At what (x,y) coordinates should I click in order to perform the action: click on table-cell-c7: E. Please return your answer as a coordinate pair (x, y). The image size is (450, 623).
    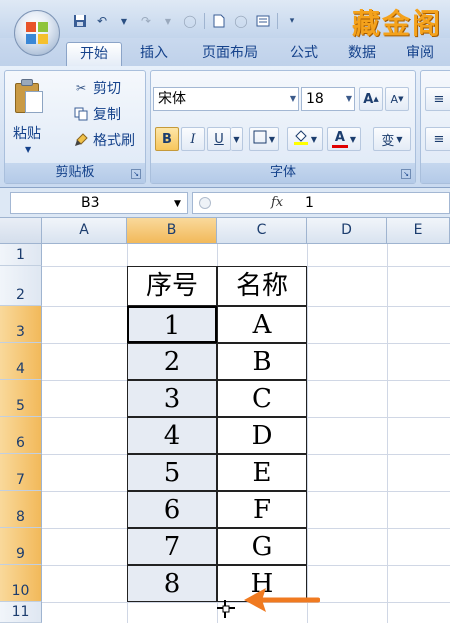
    Looking at the image, I should click on (262, 472).